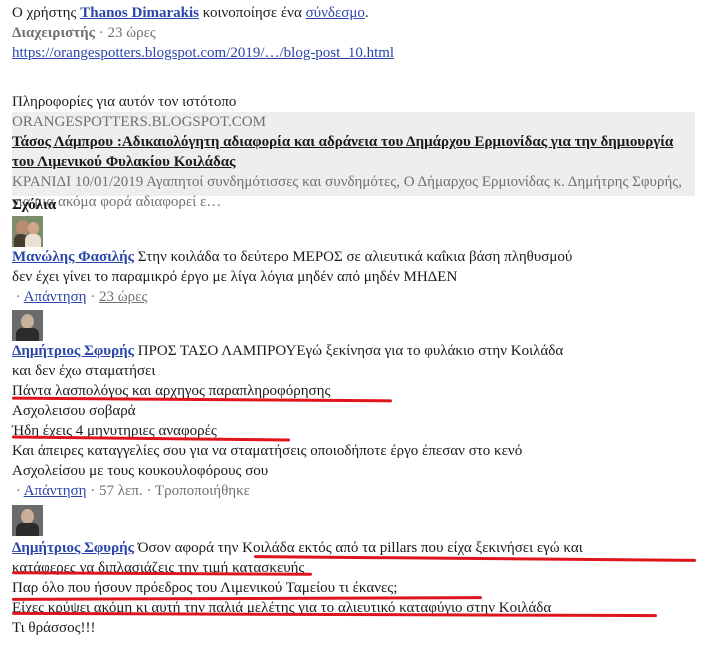 This screenshot has width=726, height=650. Describe the element at coordinates (54, 33) in the screenshot. I see `post-role: Διαχειριστής` at that location.